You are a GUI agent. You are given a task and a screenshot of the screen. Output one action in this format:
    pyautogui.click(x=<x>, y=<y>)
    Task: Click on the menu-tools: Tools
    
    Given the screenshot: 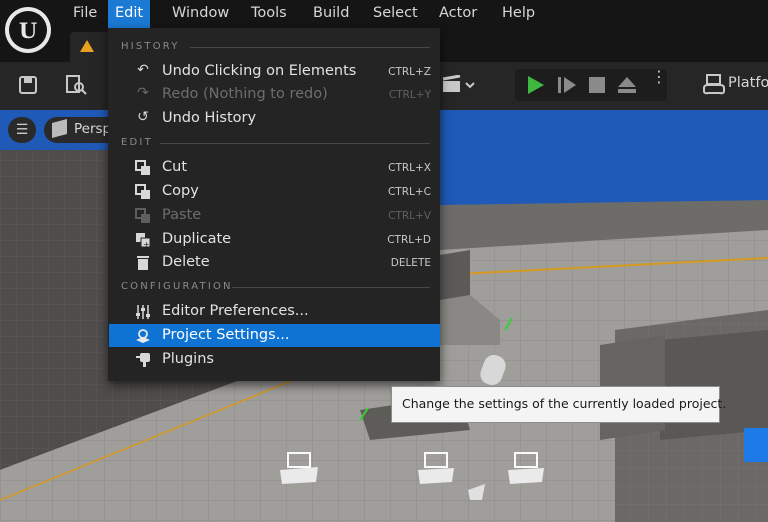 What is the action you would take?
    pyautogui.click(x=269, y=14)
    